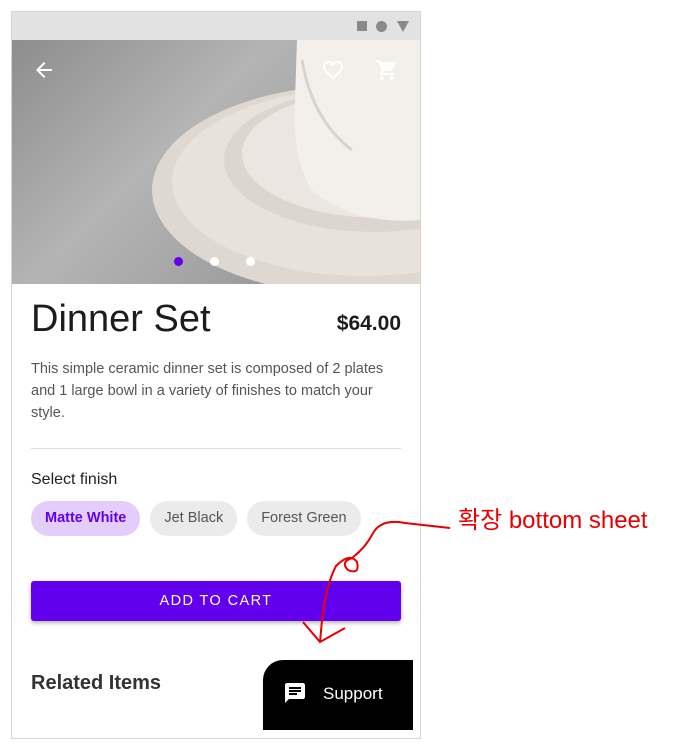  What do you see at coordinates (387, 70) in the screenshot?
I see `shopping-cart-icon` at bounding box center [387, 70].